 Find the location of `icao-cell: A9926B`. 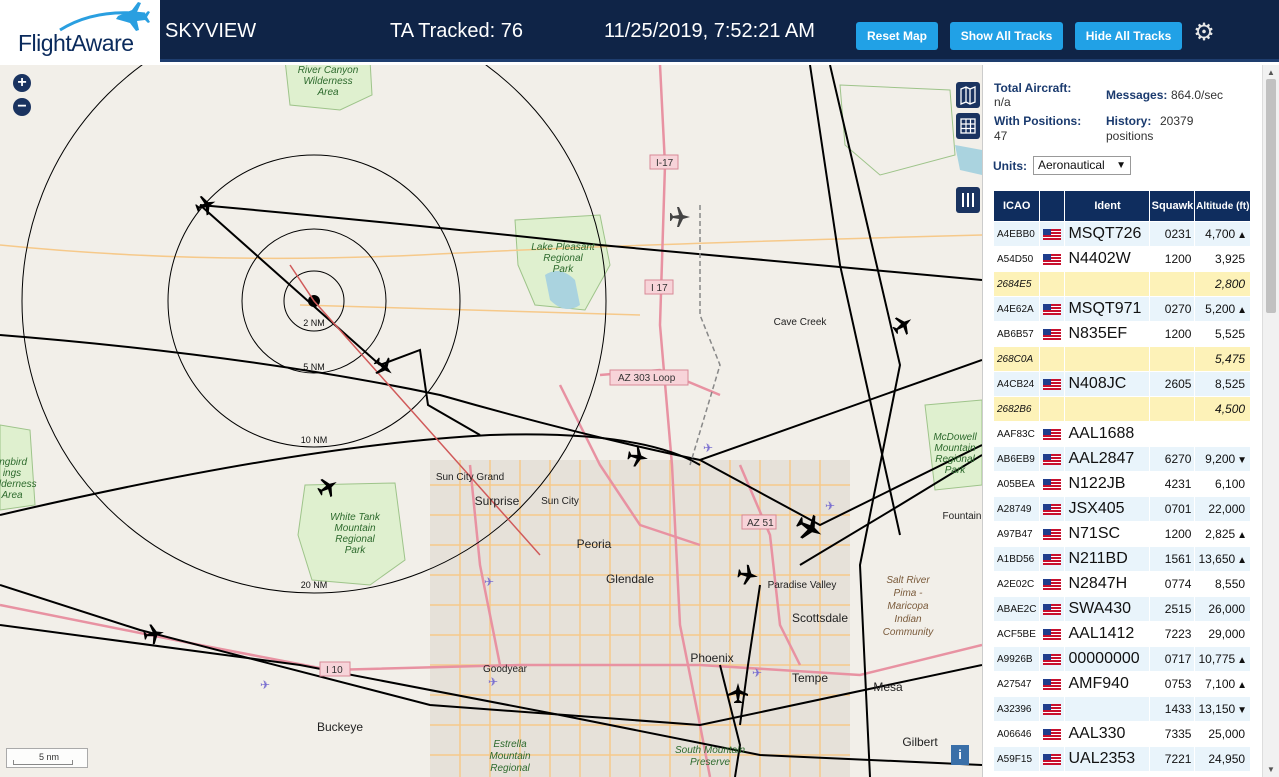

icao-cell: A9926B is located at coordinates (1017, 659).